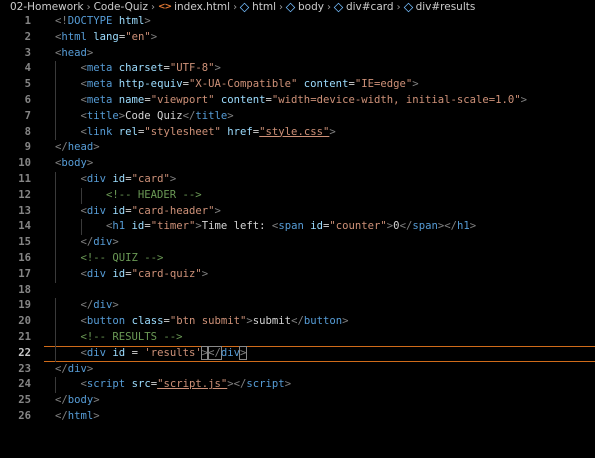 The width and height of the screenshot is (595, 458). I want to click on code-line: 21 <!-- RESULTS -->, so click(297, 337).